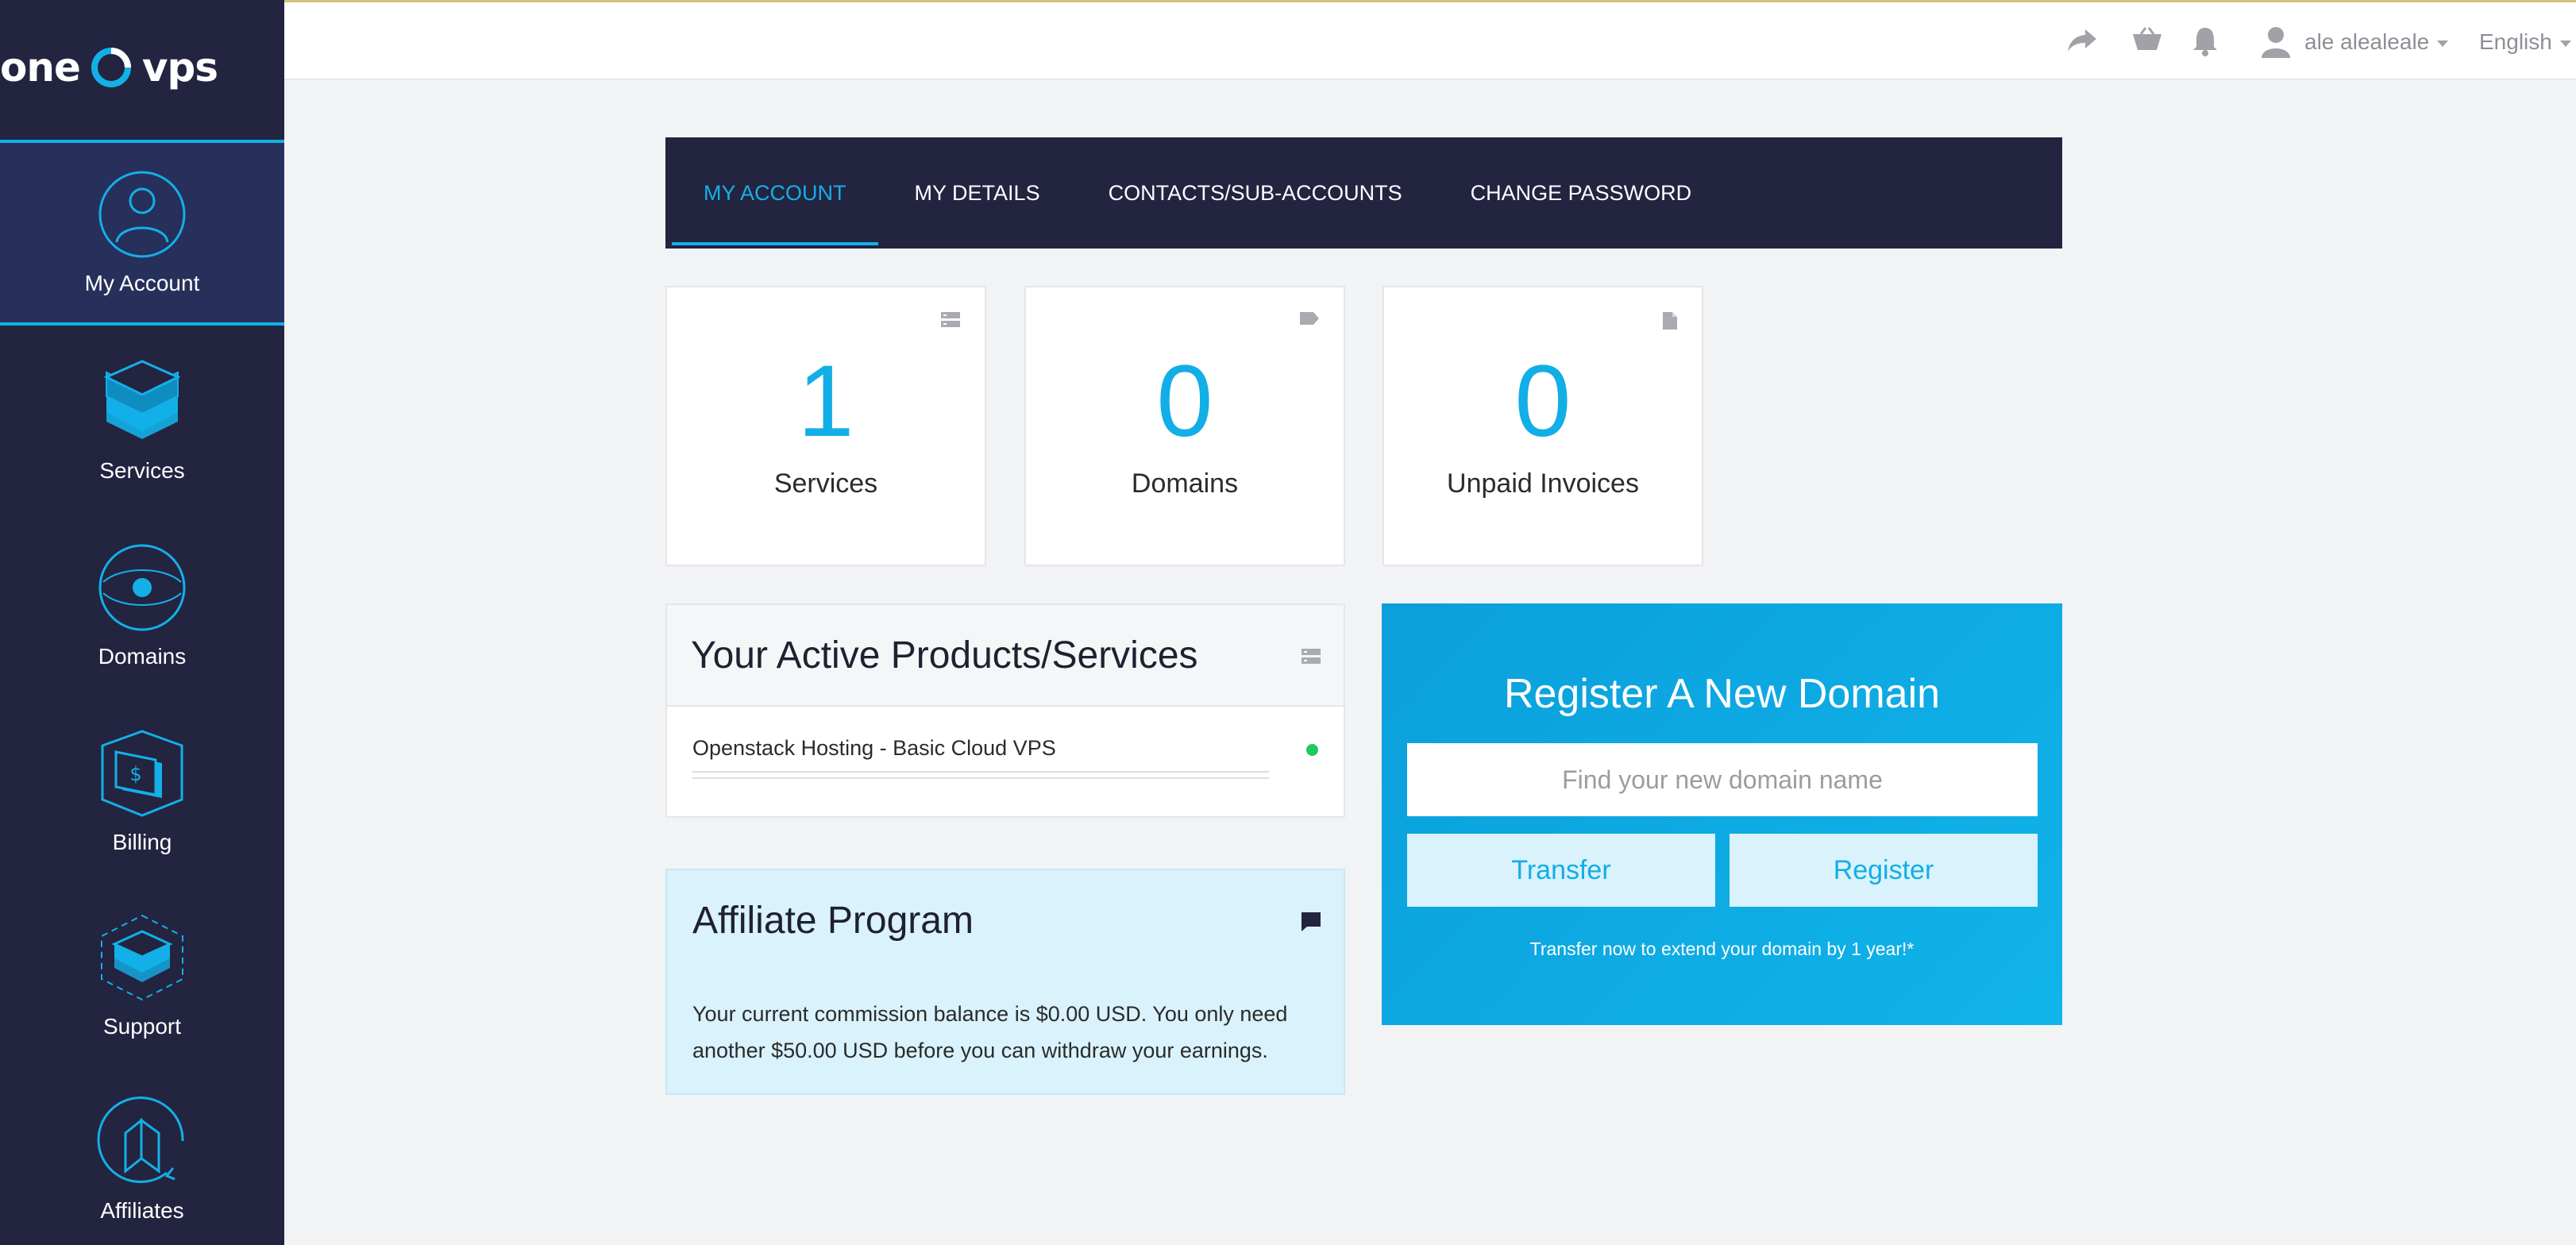 The image size is (2576, 1245). Describe the element at coordinates (1312, 750) in the screenshot. I see `status-active-indicator` at that location.